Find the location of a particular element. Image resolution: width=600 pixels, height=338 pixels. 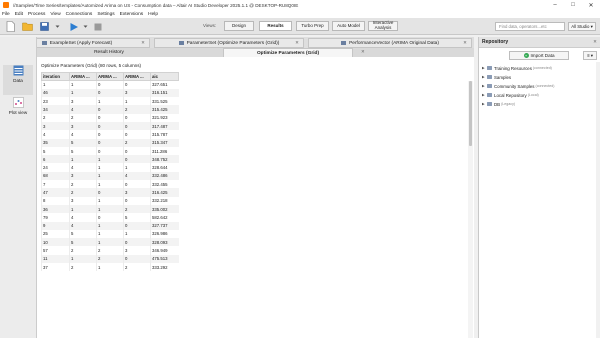

repo-item-samples: ▶ Samples is located at coordinates (497, 77).